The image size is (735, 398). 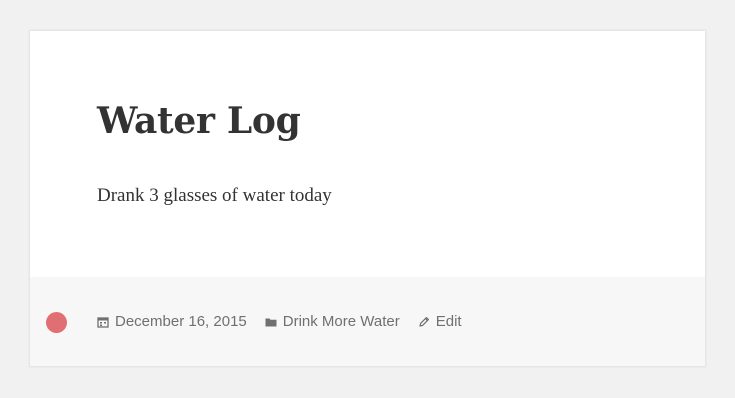 What do you see at coordinates (449, 321) in the screenshot?
I see `edit-link: Edit` at bounding box center [449, 321].